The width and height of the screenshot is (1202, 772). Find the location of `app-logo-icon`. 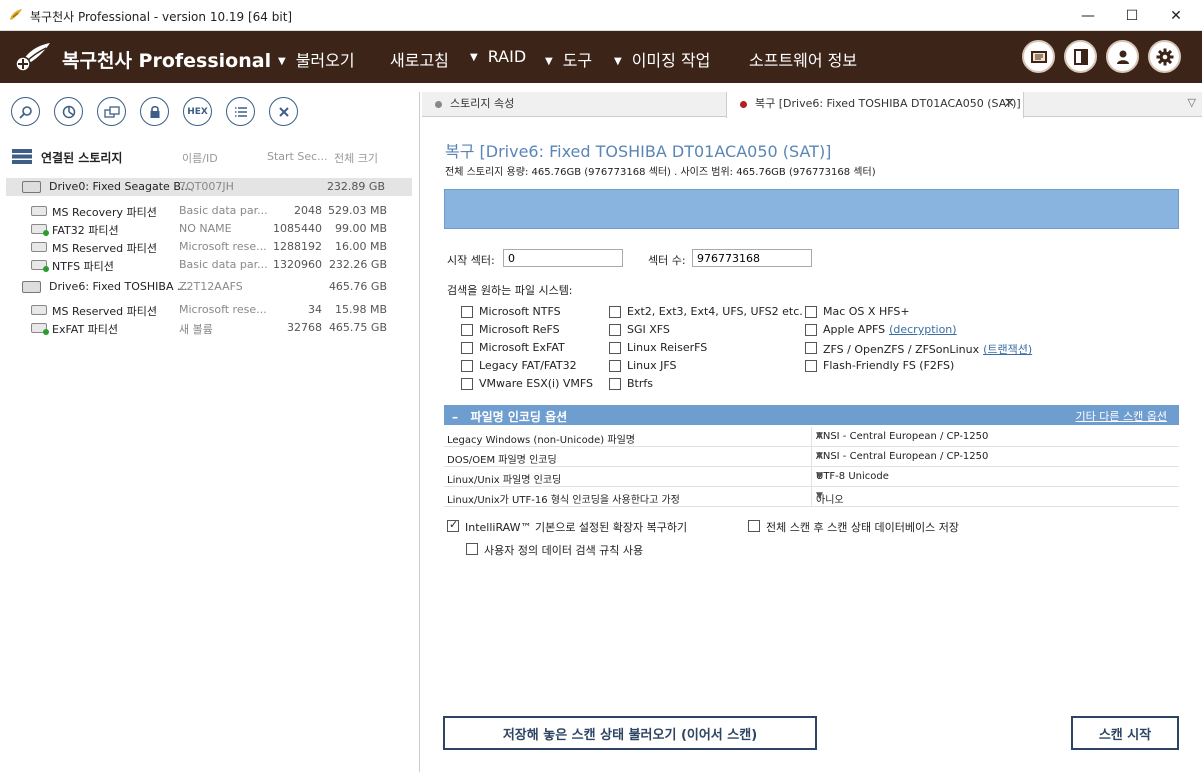

app-logo-icon is located at coordinates (16, 14).